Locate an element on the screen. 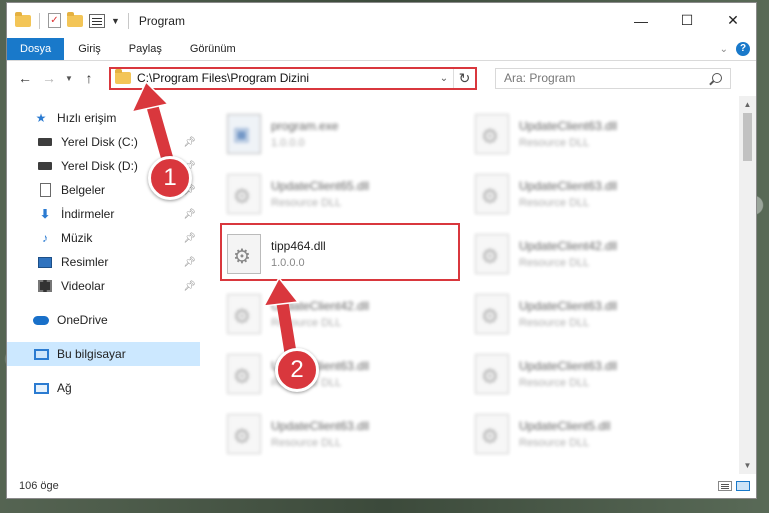  sidebar-item-label: OneDrive is located at coordinates (82, 320).